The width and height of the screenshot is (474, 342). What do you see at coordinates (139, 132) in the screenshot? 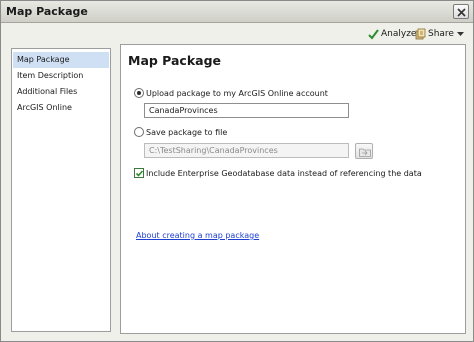
I see `save-radio` at bounding box center [139, 132].